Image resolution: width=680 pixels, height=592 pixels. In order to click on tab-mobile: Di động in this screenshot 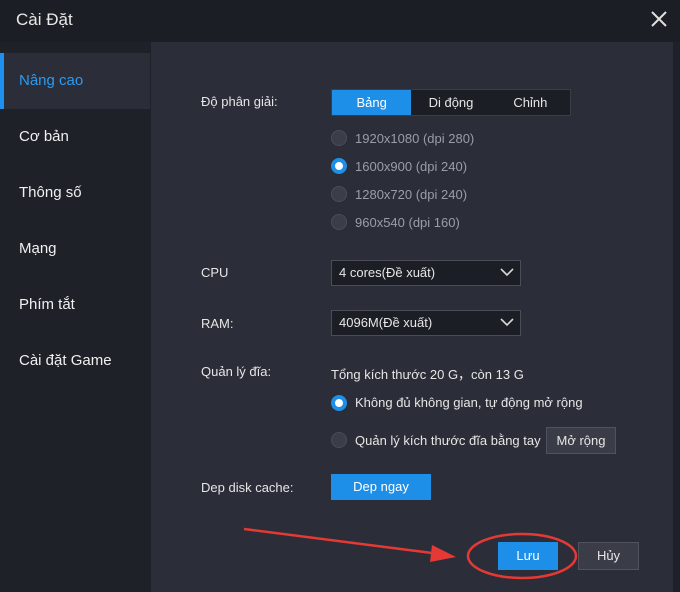, I will do `click(450, 102)`.